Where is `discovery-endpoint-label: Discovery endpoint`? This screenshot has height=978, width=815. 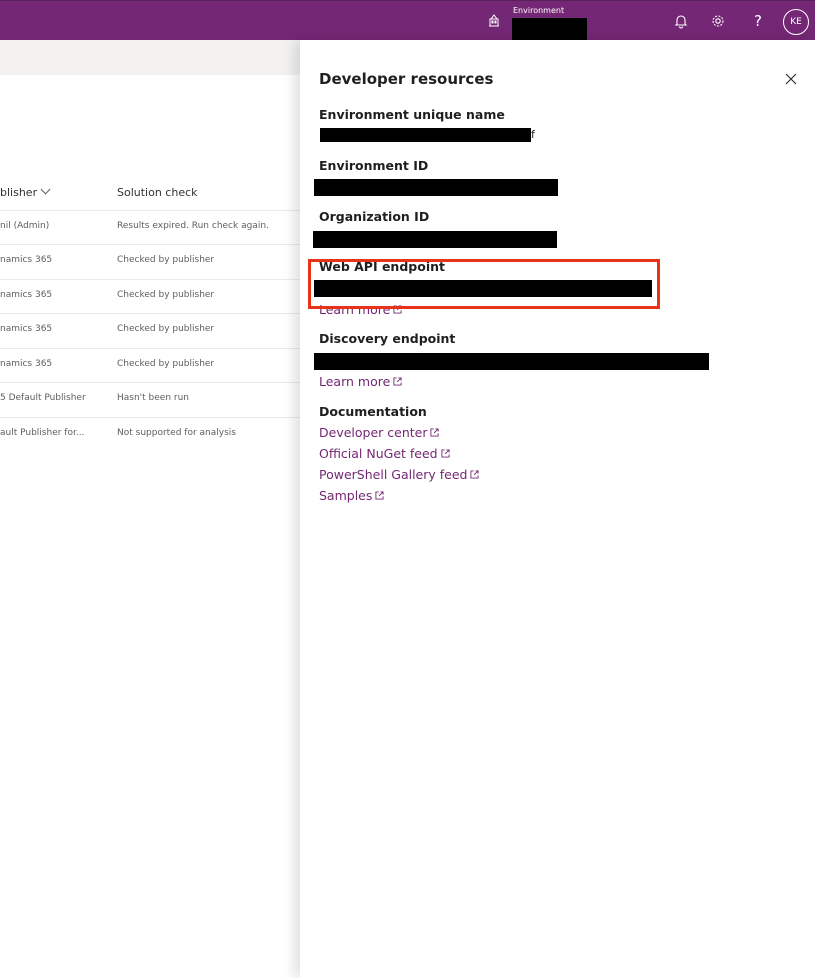 discovery-endpoint-label: Discovery endpoint is located at coordinates (387, 338).